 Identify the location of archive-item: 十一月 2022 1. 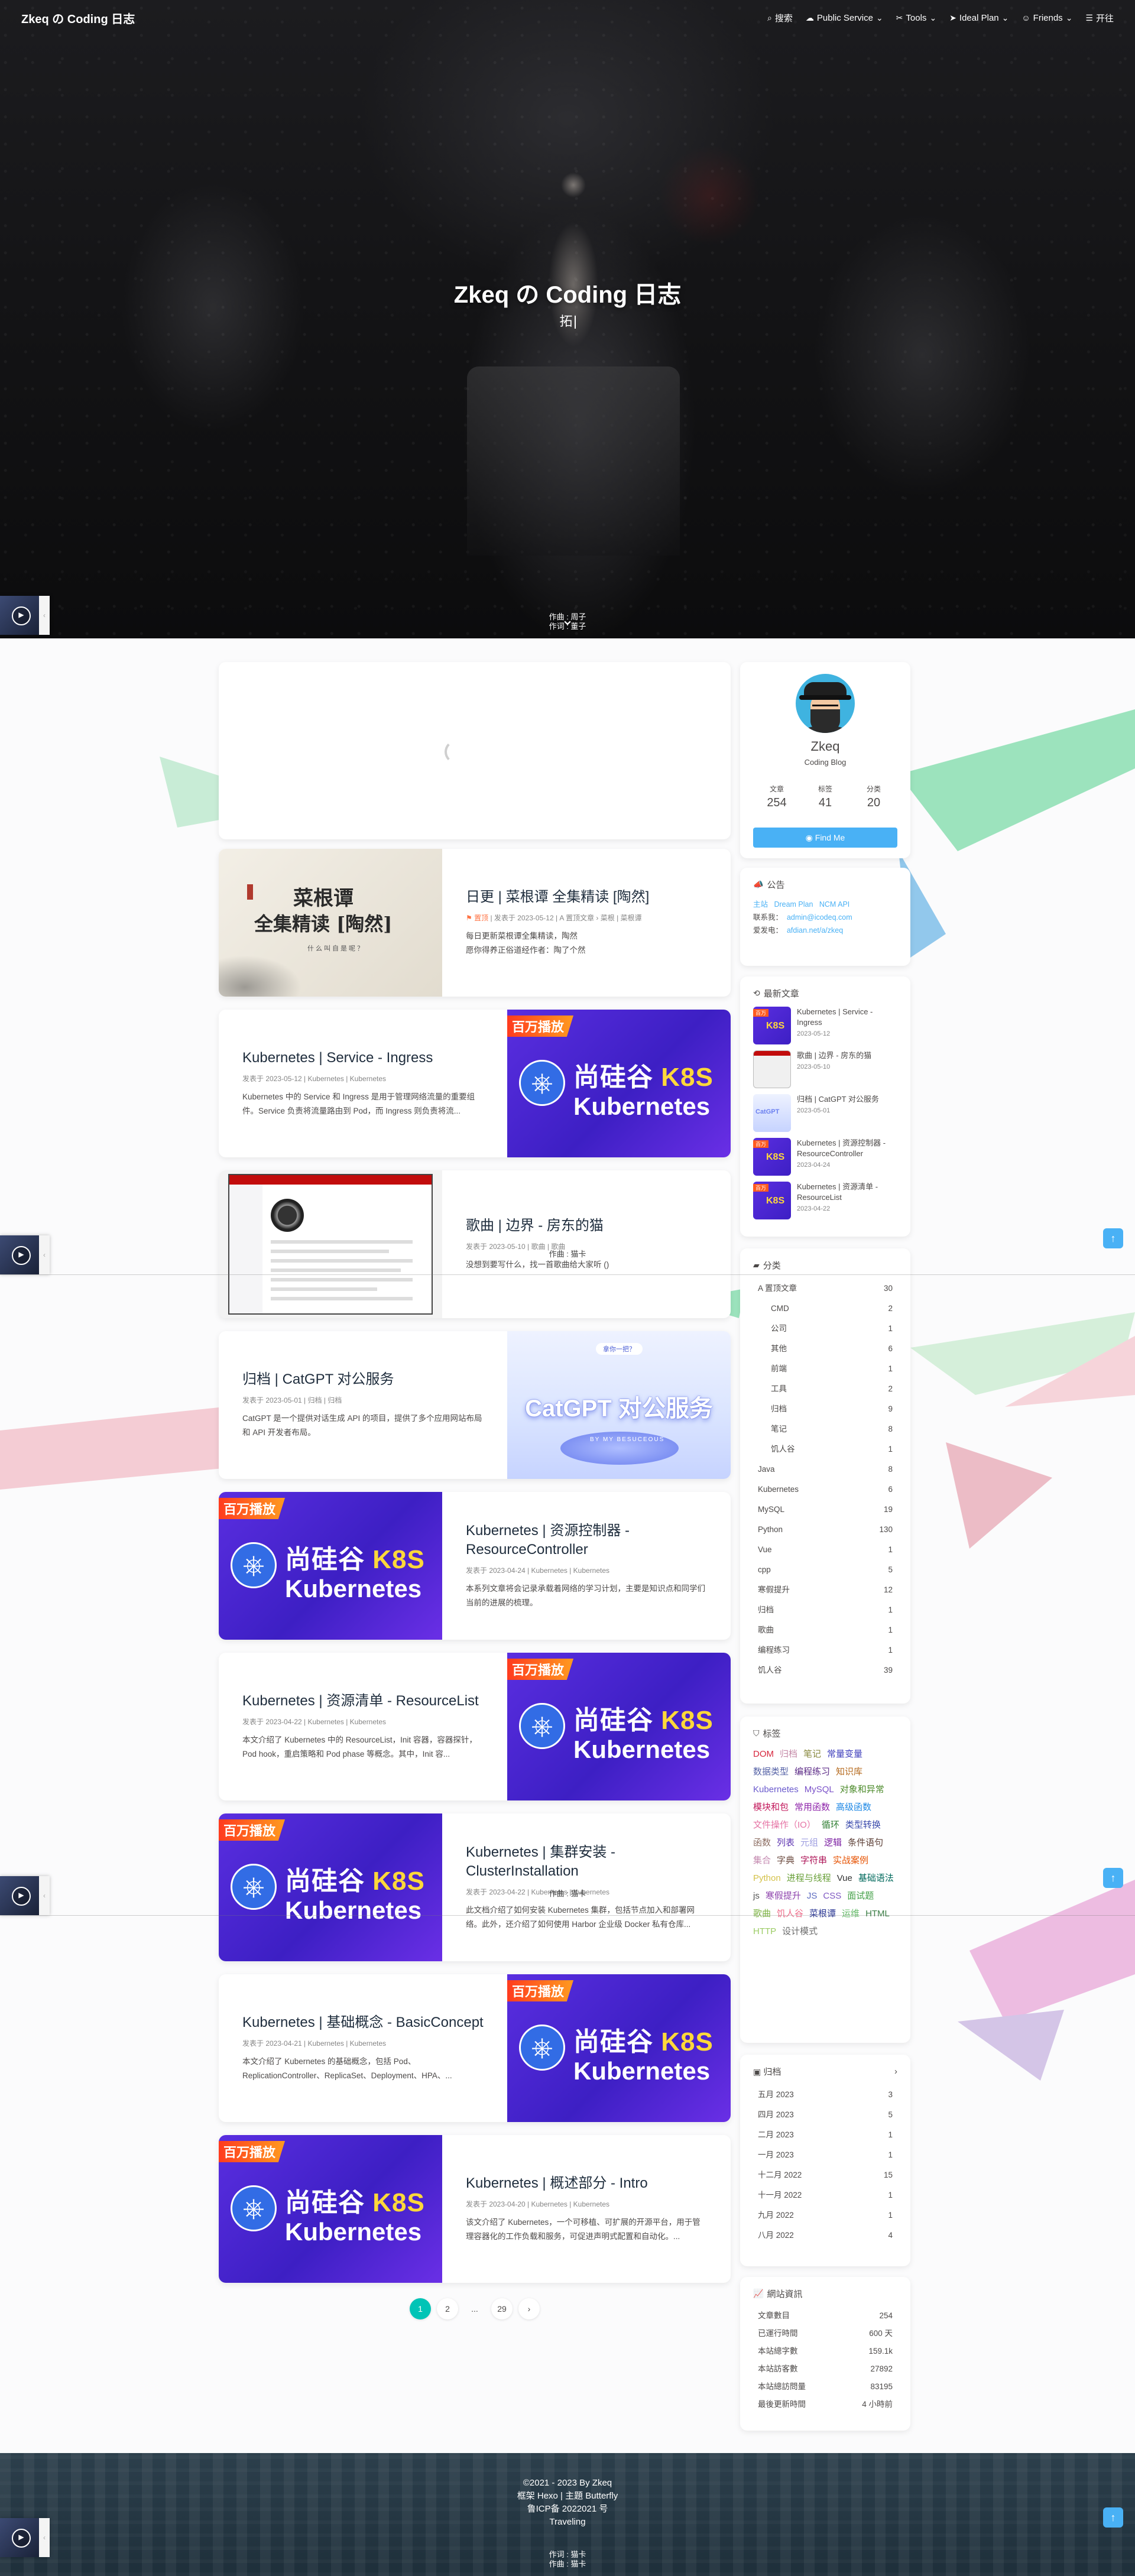
(825, 2195).